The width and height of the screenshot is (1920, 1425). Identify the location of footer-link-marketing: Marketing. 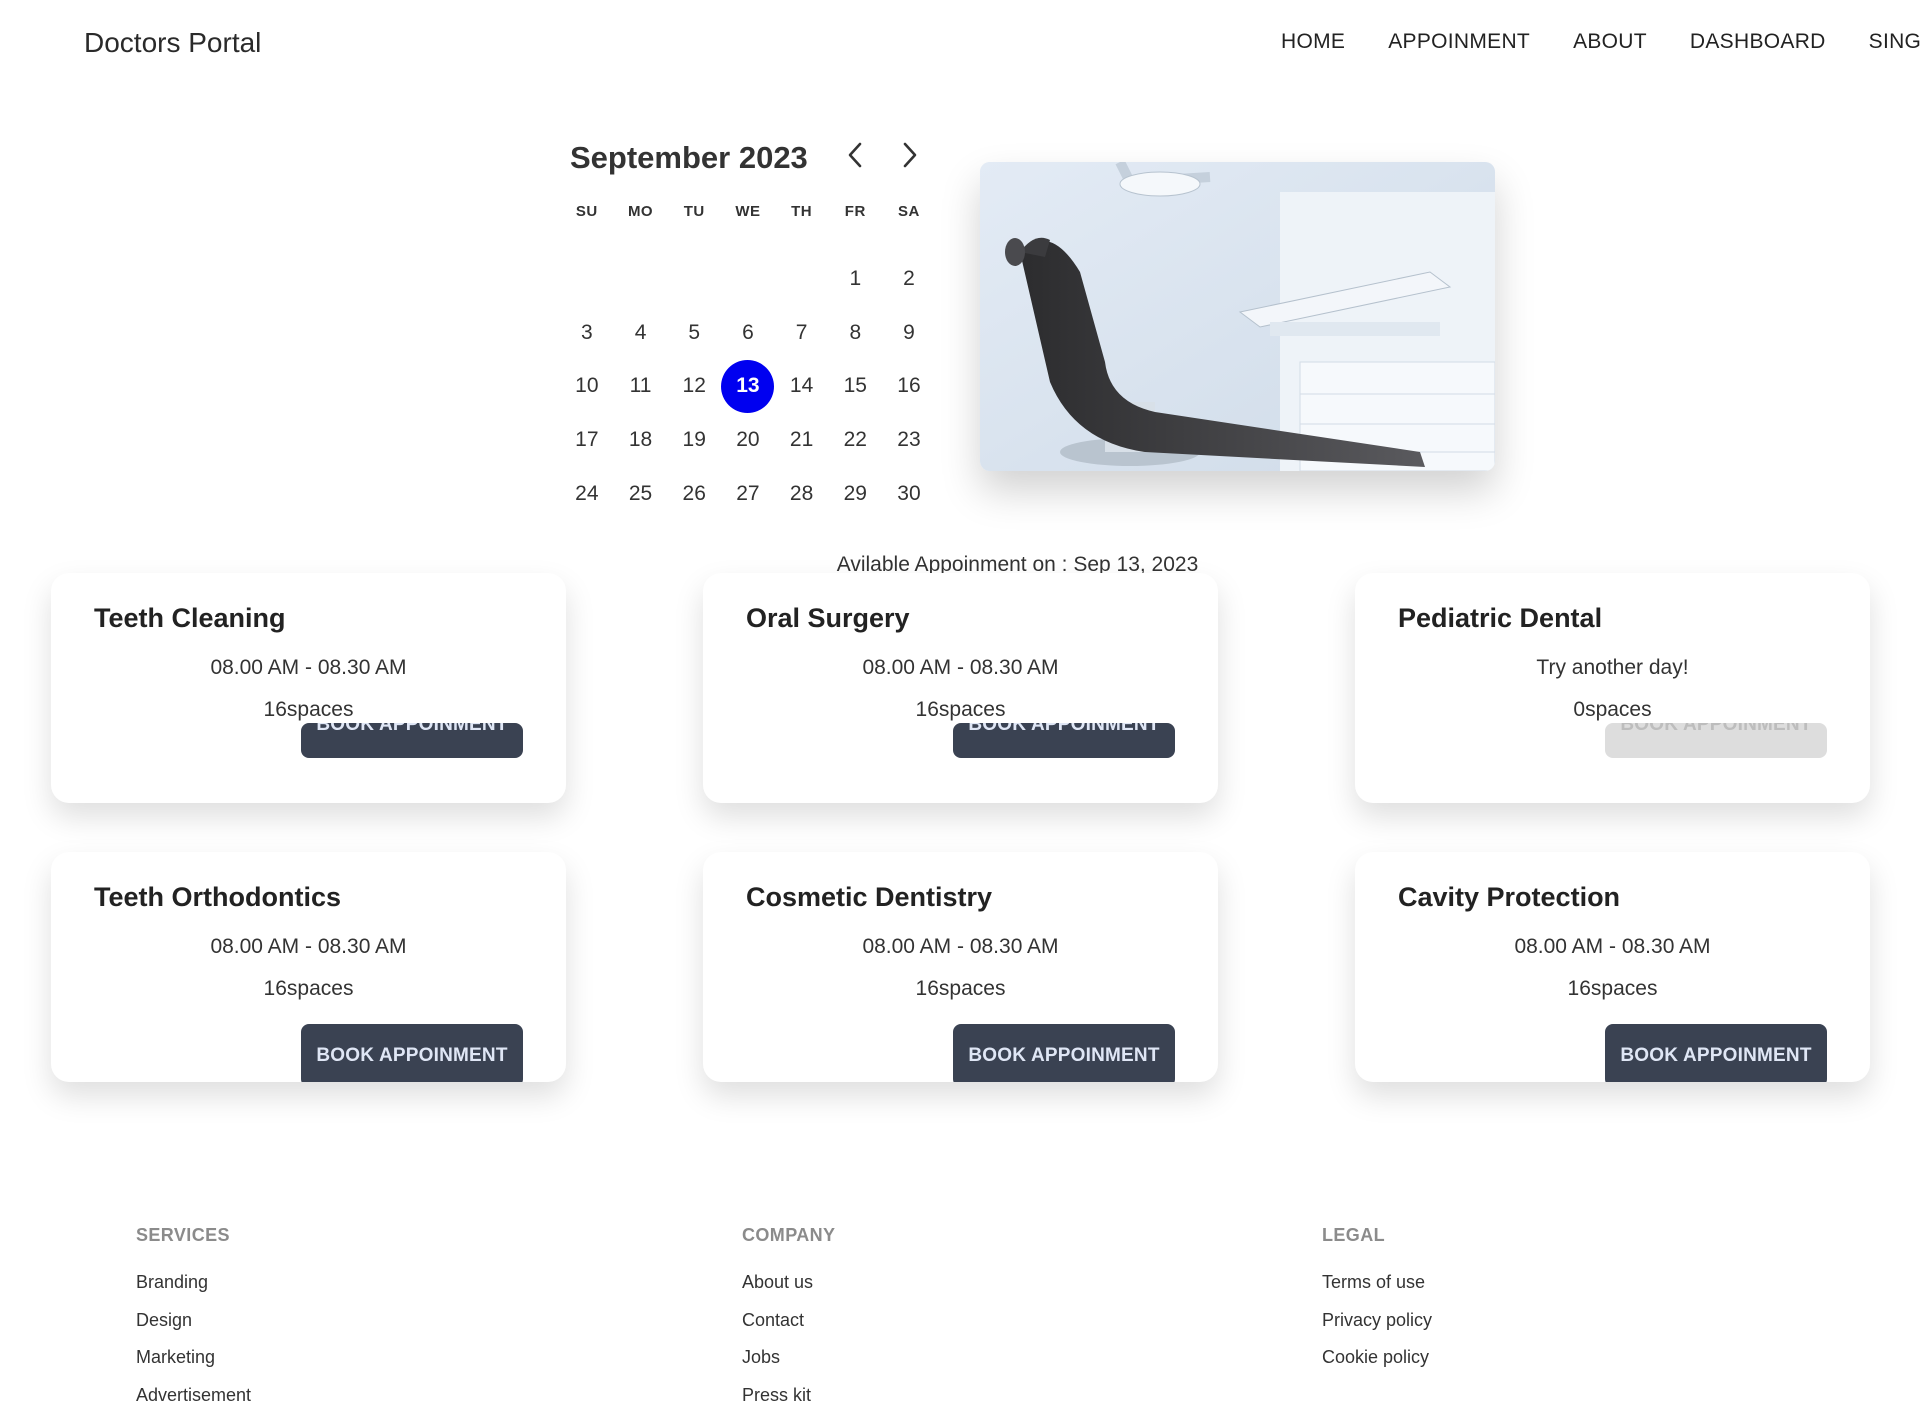
(193, 1364).